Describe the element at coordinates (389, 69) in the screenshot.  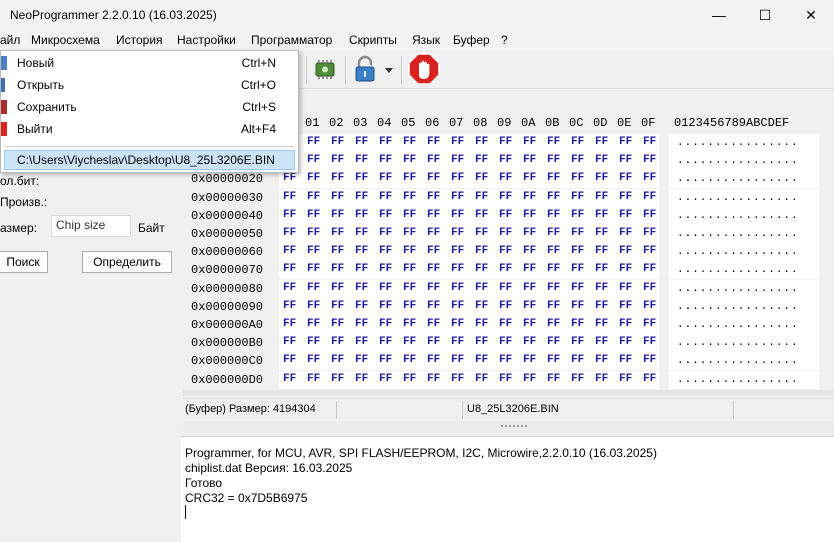
I see `chevron-down-icon` at that location.